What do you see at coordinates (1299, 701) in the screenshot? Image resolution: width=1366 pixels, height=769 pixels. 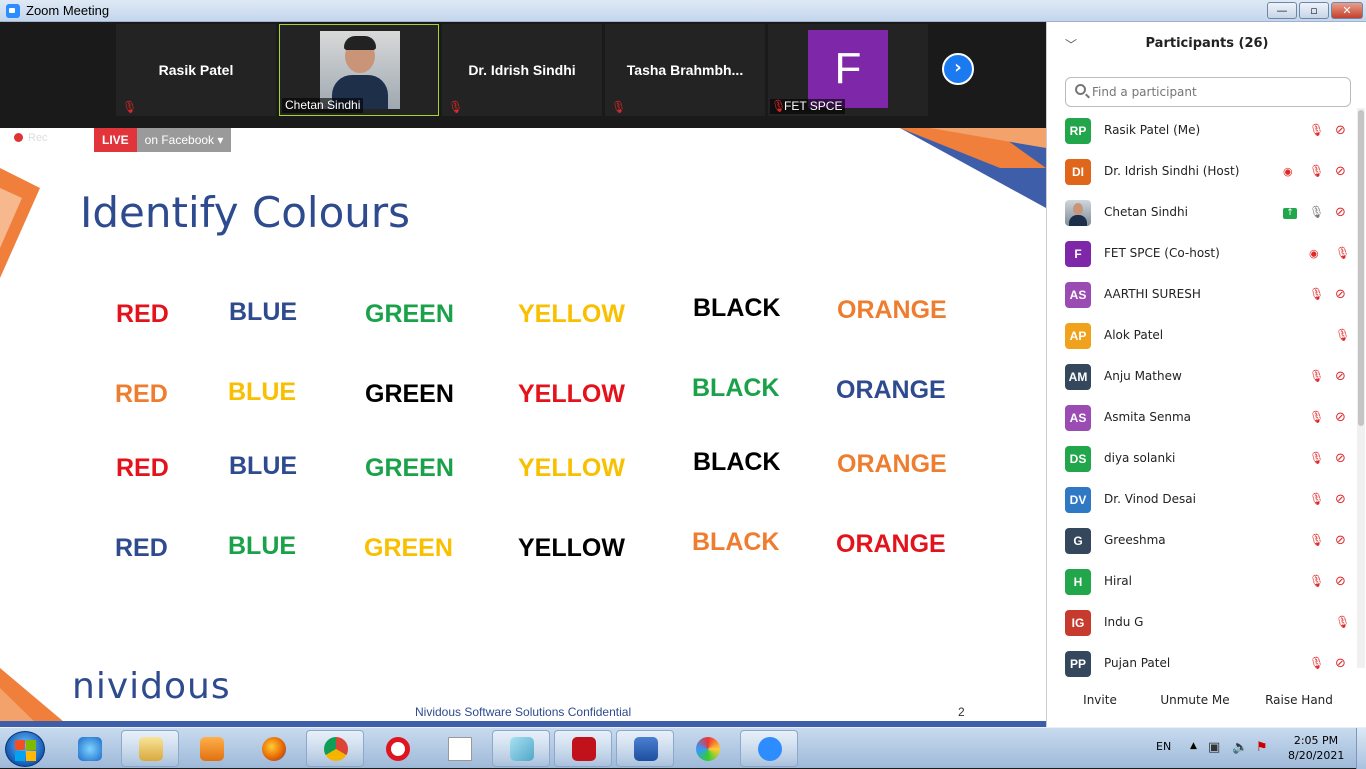 I see `raise-hand-button: Raise Hand` at bounding box center [1299, 701].